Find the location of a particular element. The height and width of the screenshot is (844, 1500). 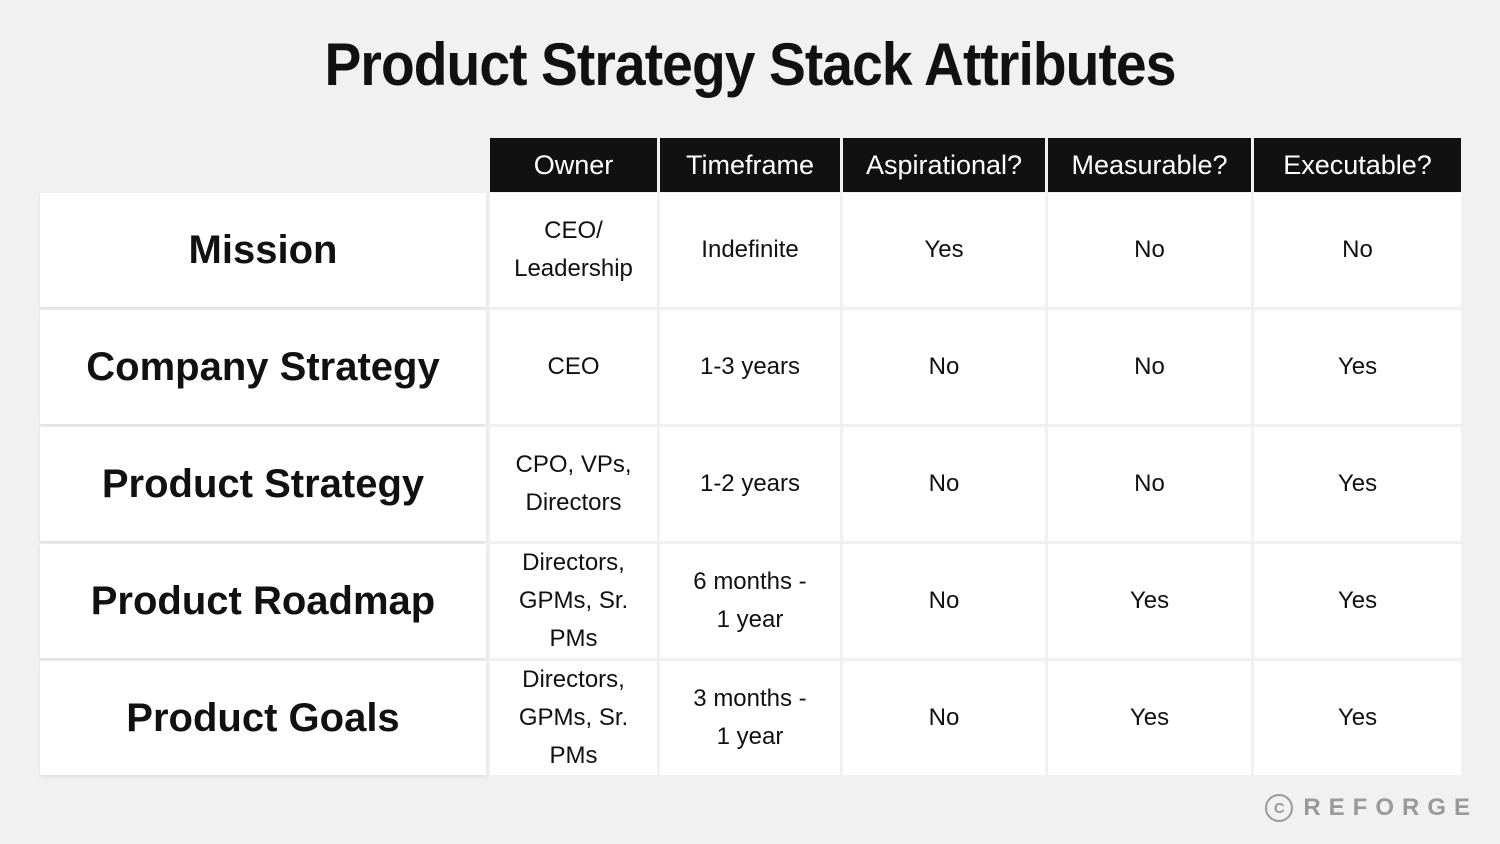

row-label: Company Strategy is located at coordinates (263, 367).